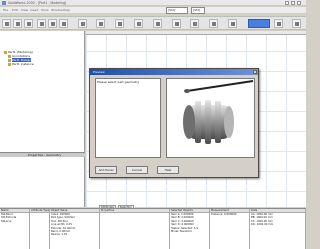  Describe the element at coordinates (224, 214) in the screenshot. I see `table-row: Distance: 0.000000` at that location.